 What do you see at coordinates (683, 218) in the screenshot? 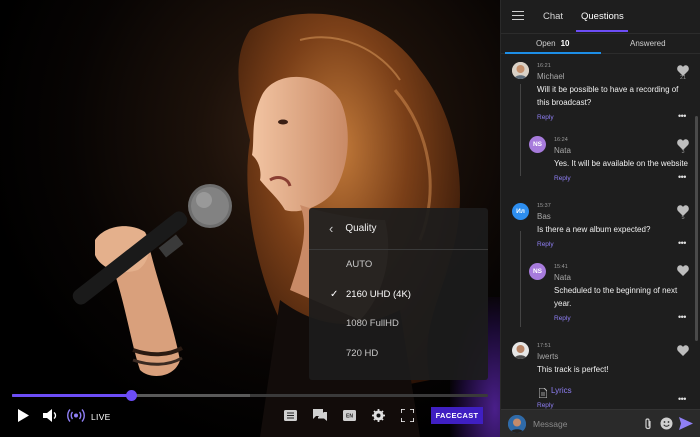
I see `like-count: 5` at bounding box center [683, 218].